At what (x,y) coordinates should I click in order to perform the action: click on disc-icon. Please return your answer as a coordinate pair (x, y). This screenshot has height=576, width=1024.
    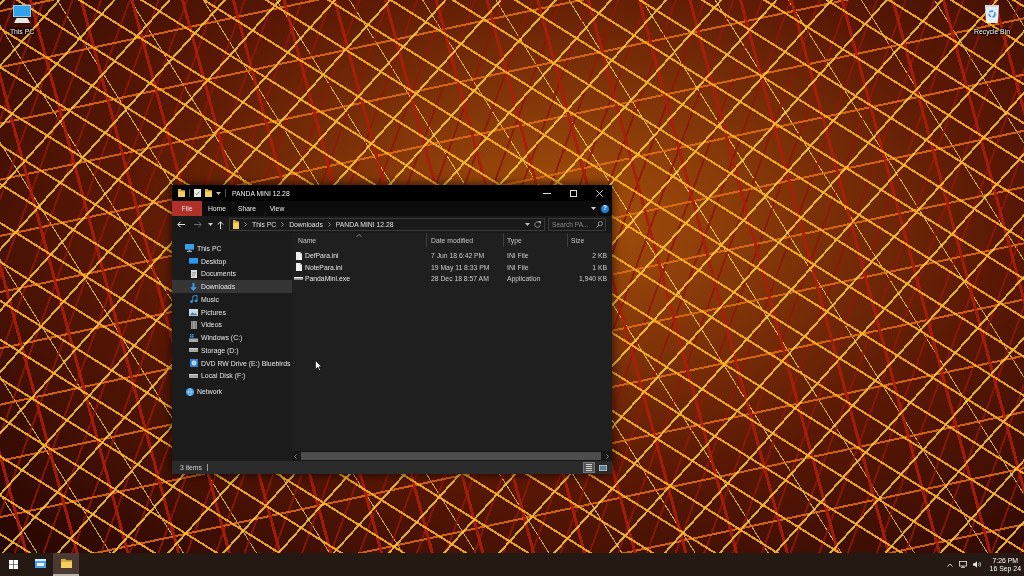
    Looking at the image, I should click on (193, 363).